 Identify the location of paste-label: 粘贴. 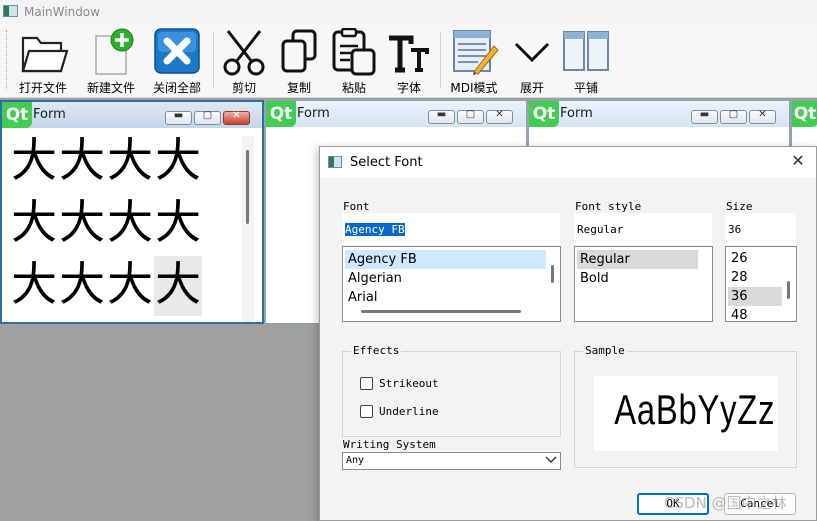
(353, 88).